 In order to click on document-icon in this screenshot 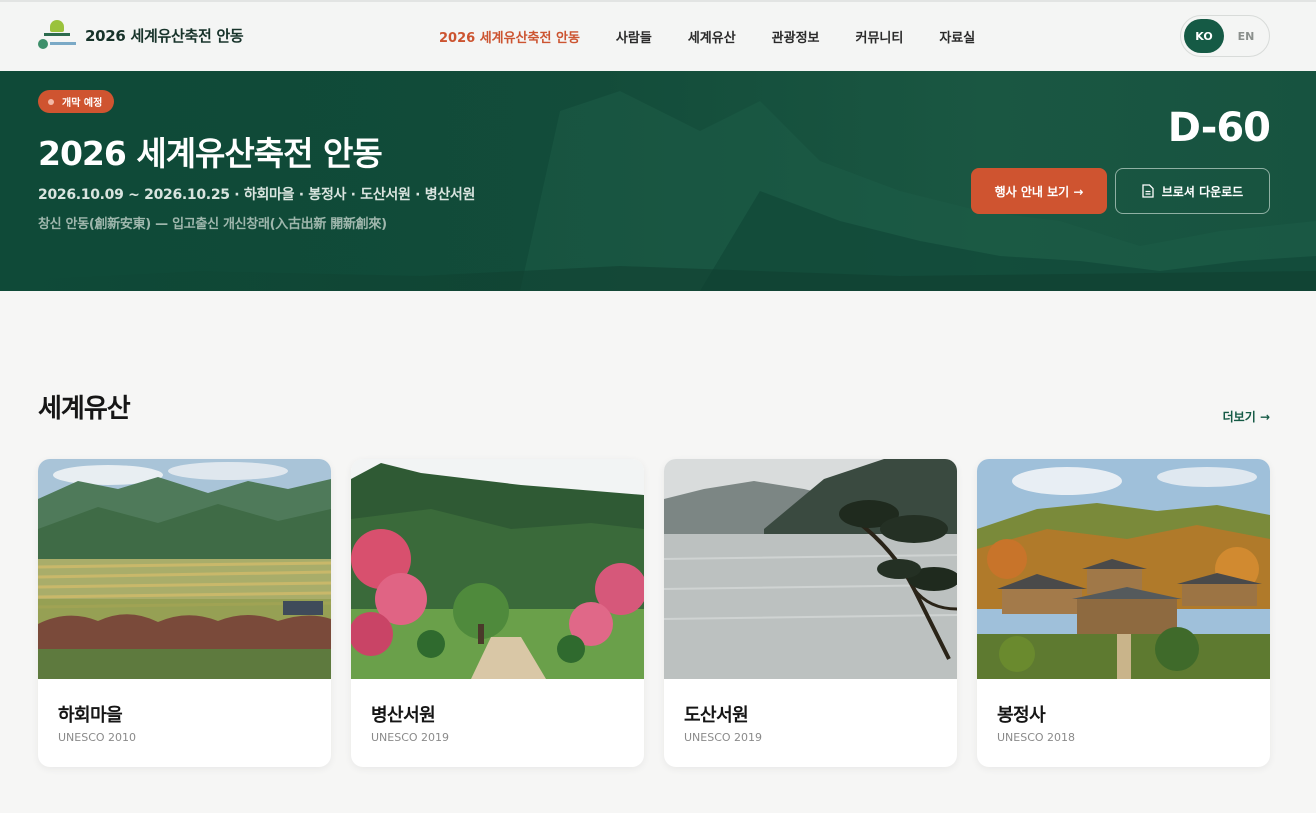, I will do `click(1148, 191)`.